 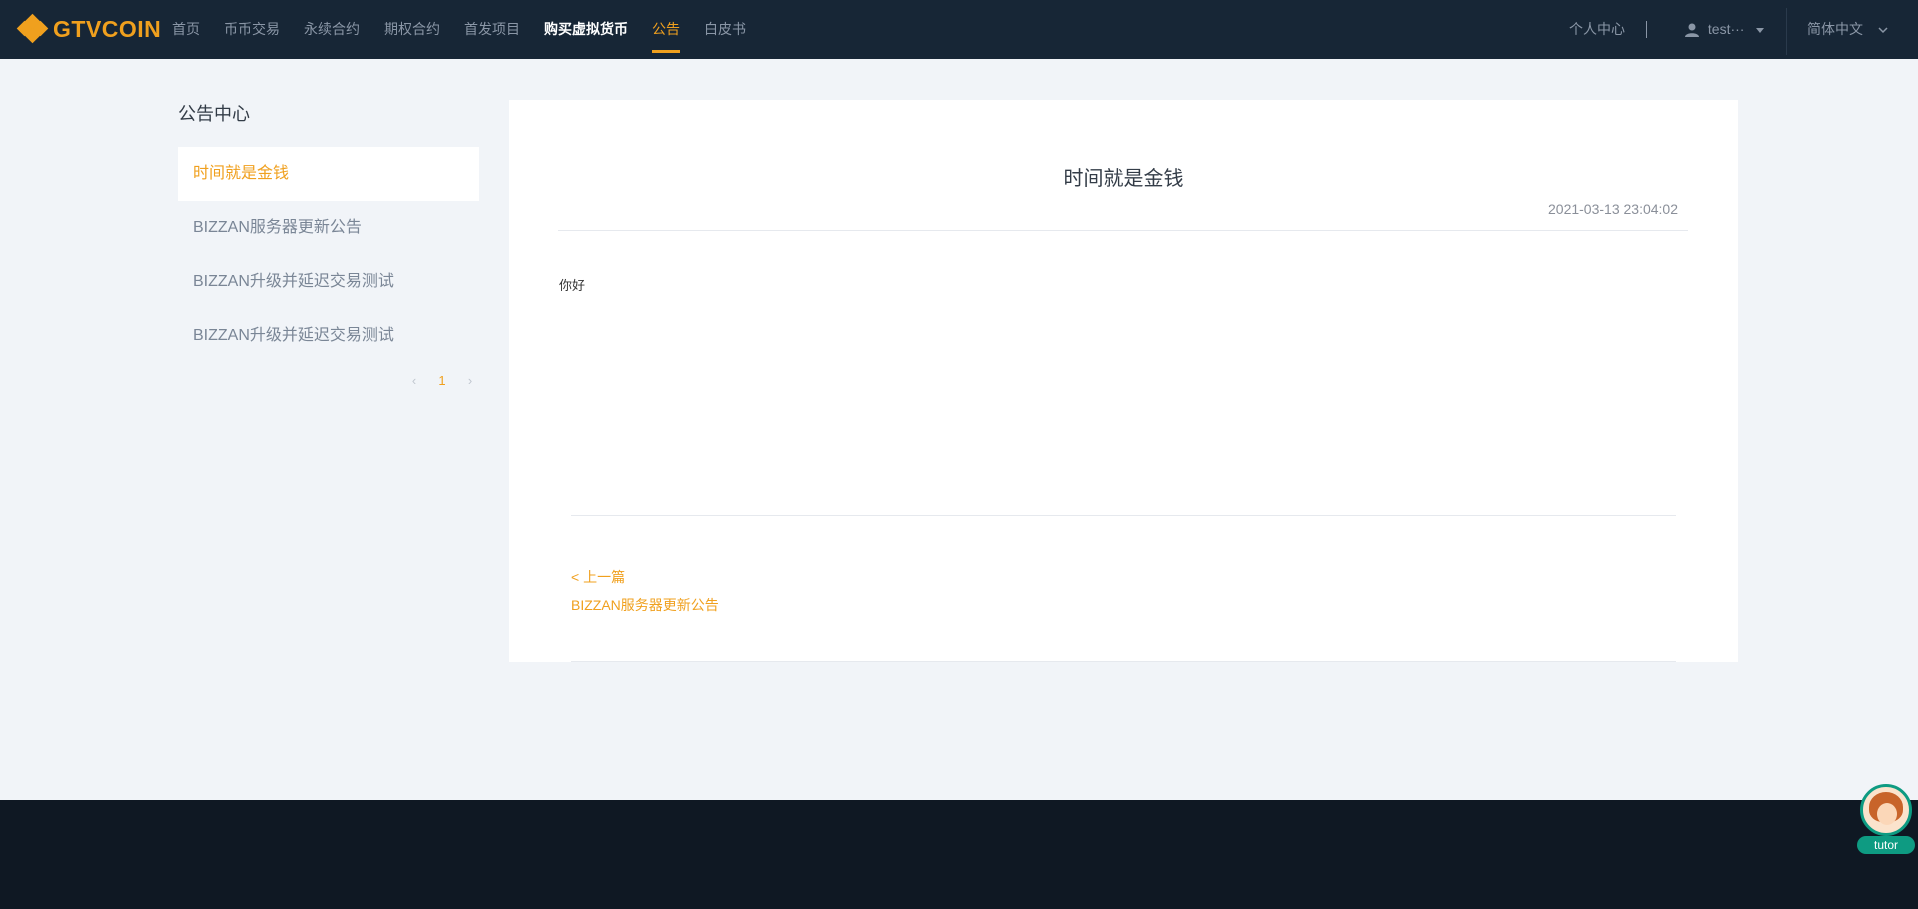 I want to click on pagination: ‹ 1 ›, so click(x=442, y=380).